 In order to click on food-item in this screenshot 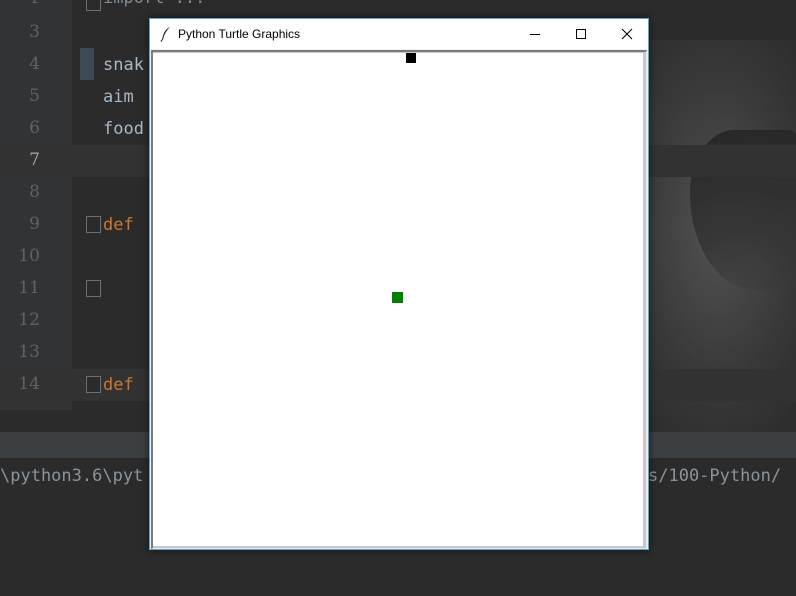, I will do `click(397, 297)`.